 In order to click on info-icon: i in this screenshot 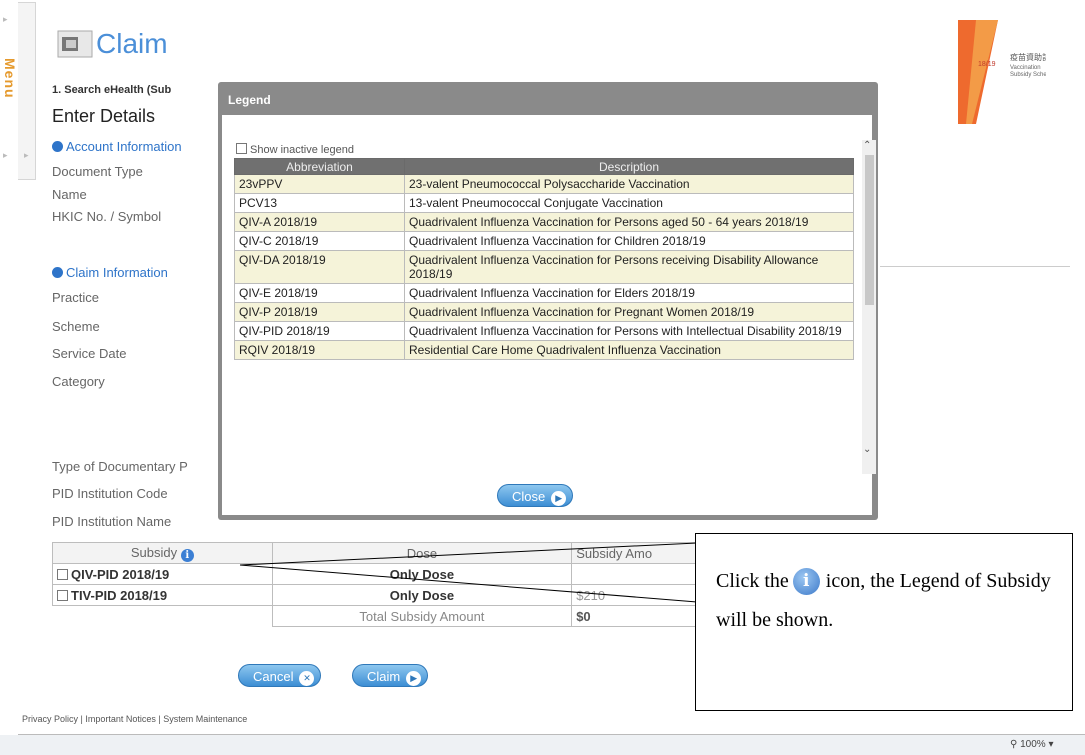, I will do `click(806, 581)`.